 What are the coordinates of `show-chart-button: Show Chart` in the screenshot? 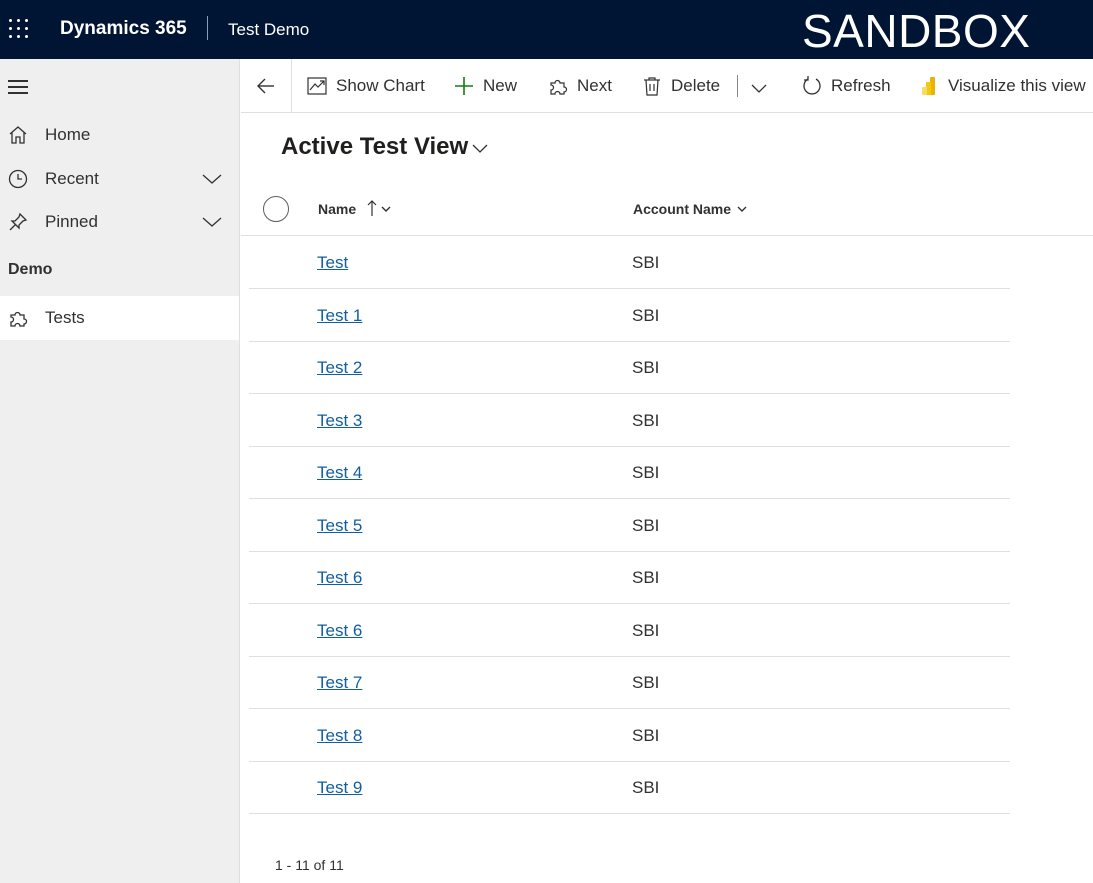 It's located at (365, 86).